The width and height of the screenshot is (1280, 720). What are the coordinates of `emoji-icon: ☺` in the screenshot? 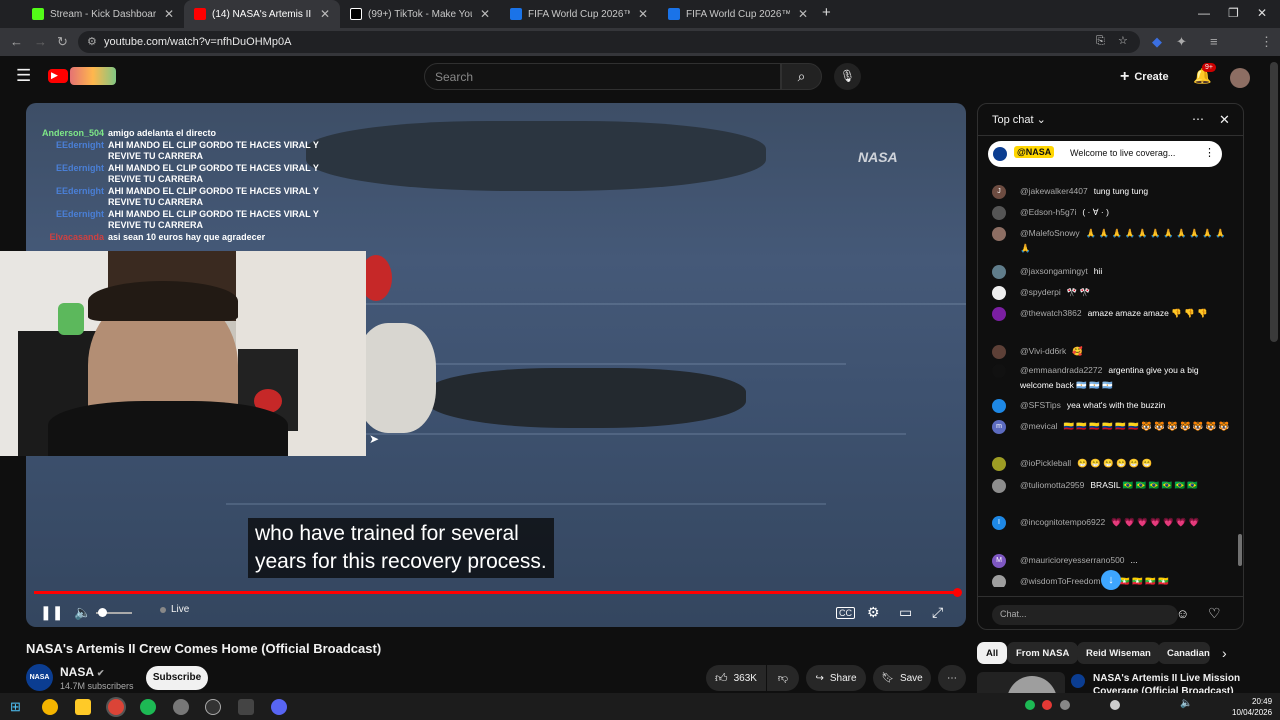 It's located at (1182, 613).